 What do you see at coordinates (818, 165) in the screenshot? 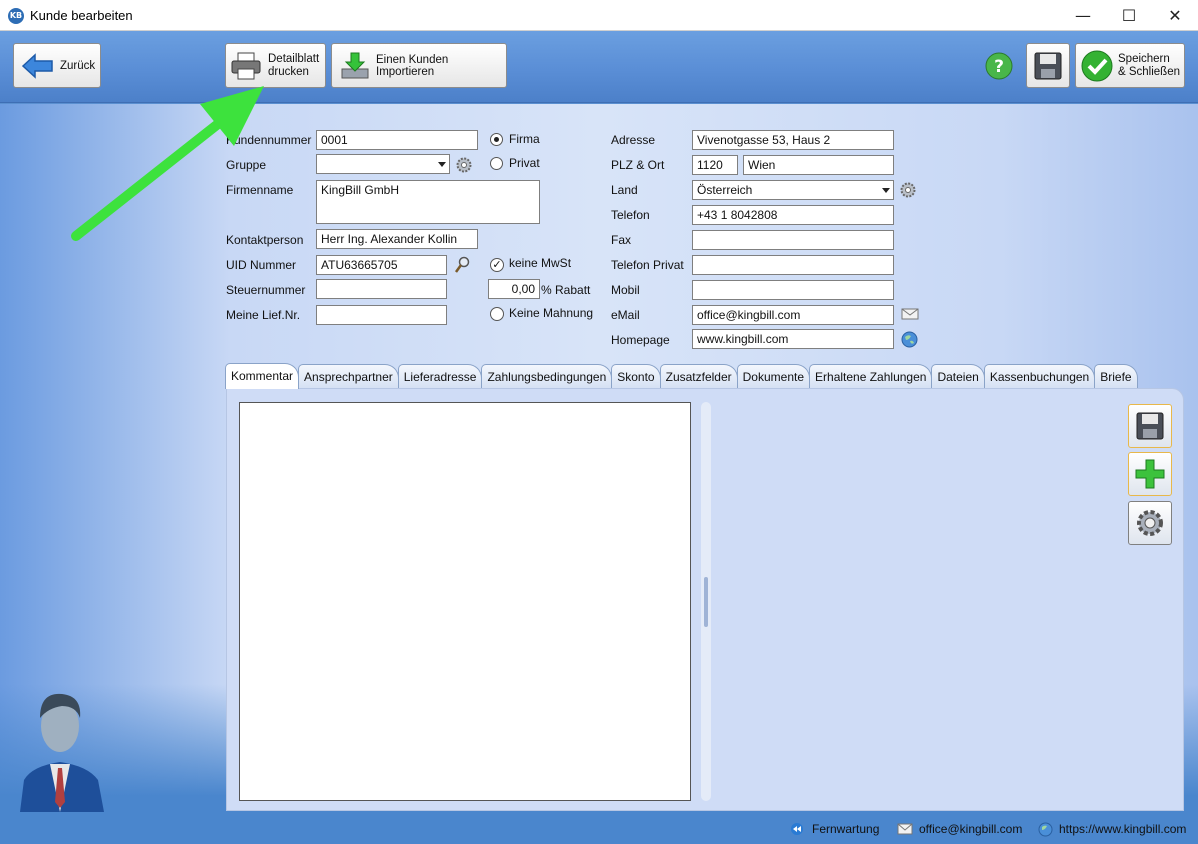
I see `ort-field: Wien` at bounding box center [818, 165].